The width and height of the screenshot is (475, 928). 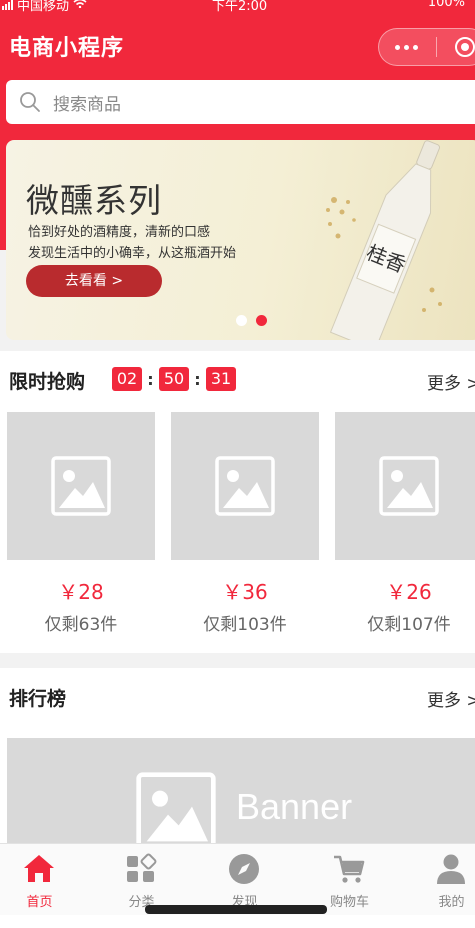 What do you see at coordinates (465, 47) in the screenshot?
I see `target-icon` at bounding box center [465, 47].